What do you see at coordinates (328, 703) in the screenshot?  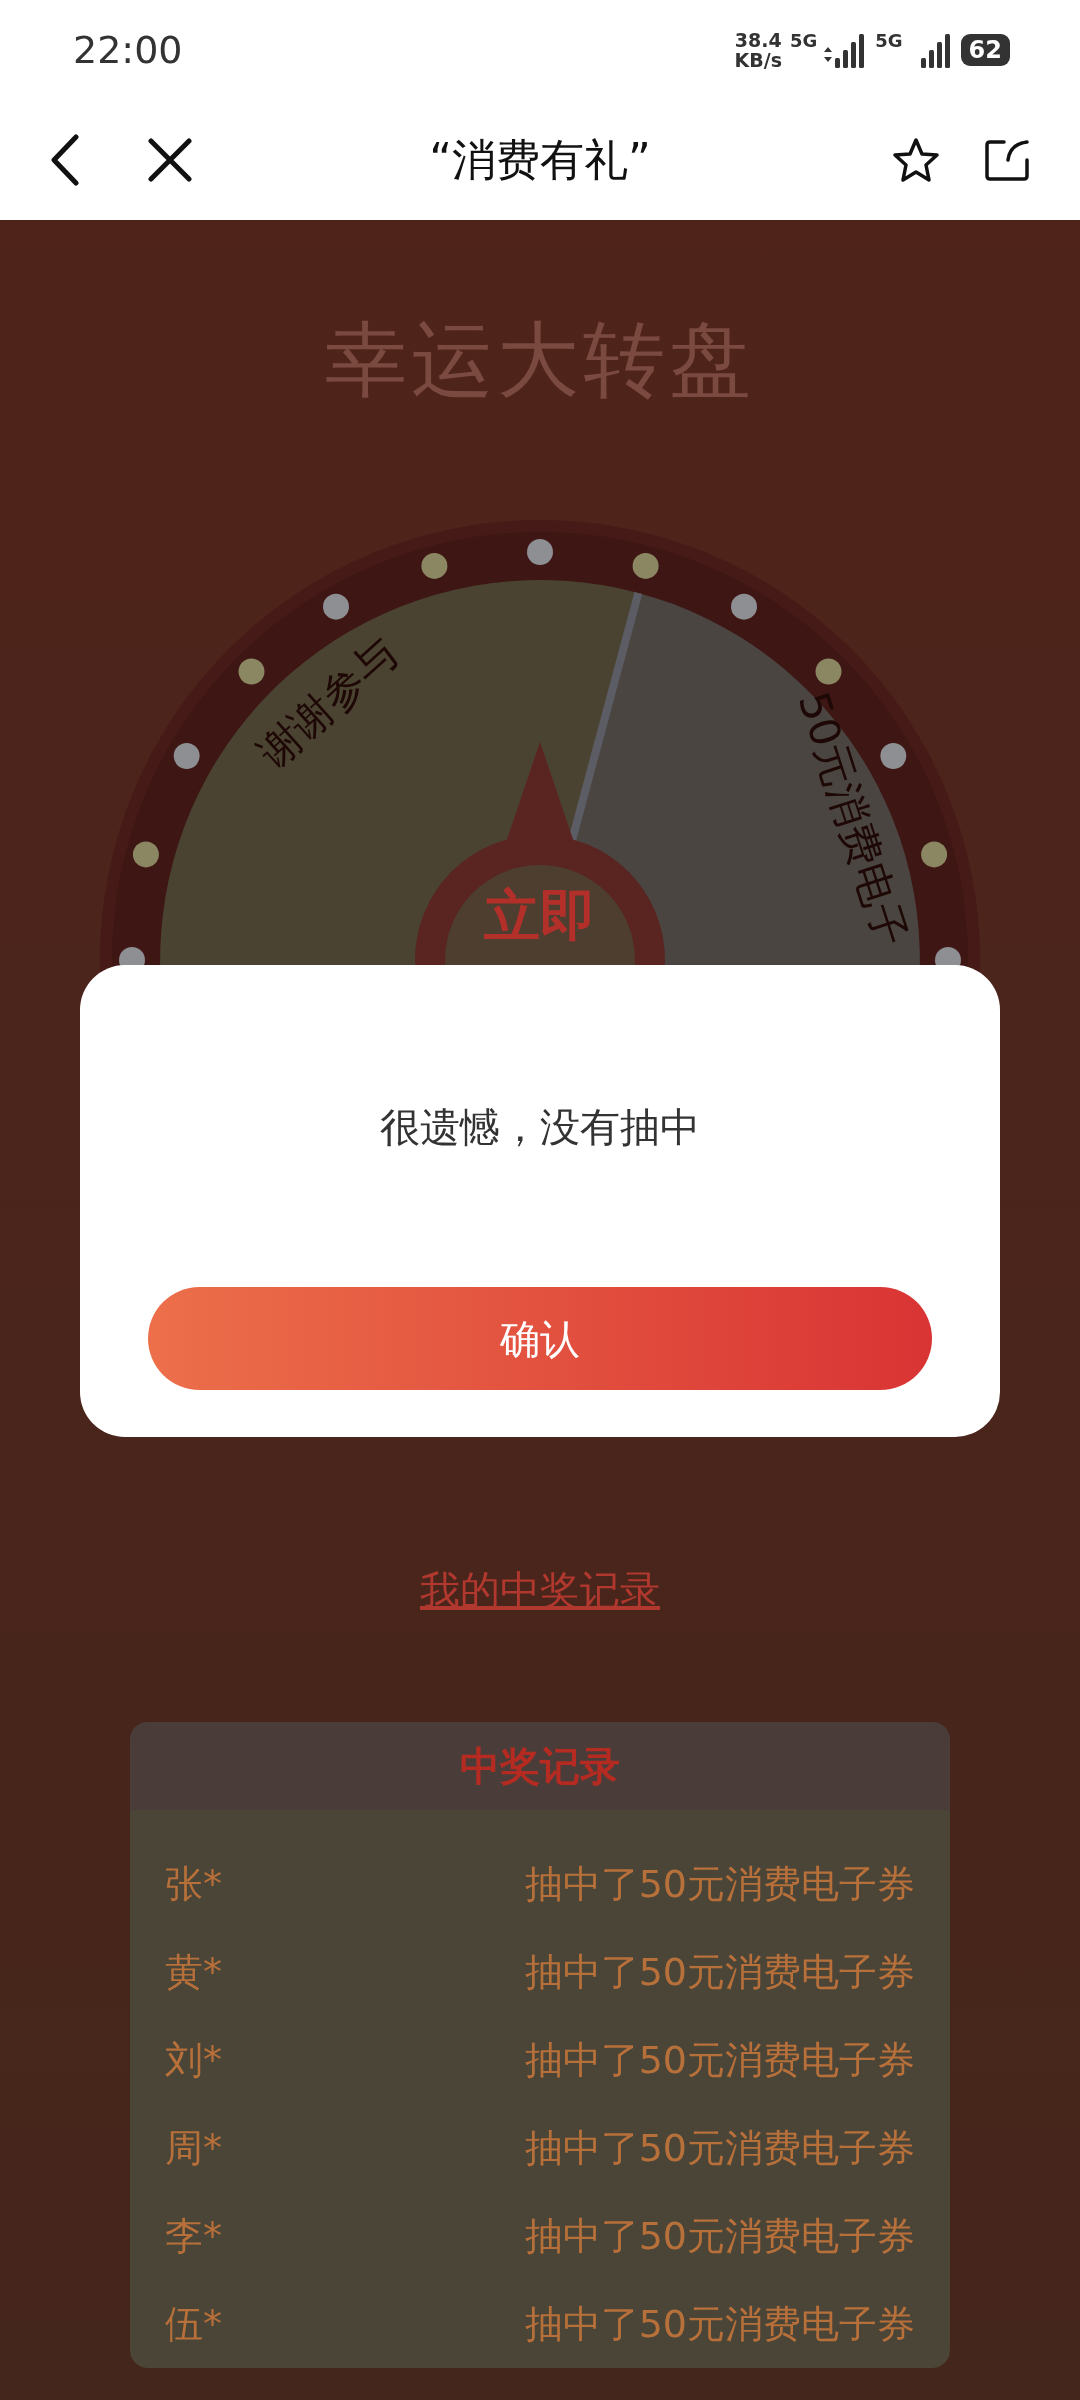 I see `segment-label: 谢谢参与` at bounding box center [328, 703].